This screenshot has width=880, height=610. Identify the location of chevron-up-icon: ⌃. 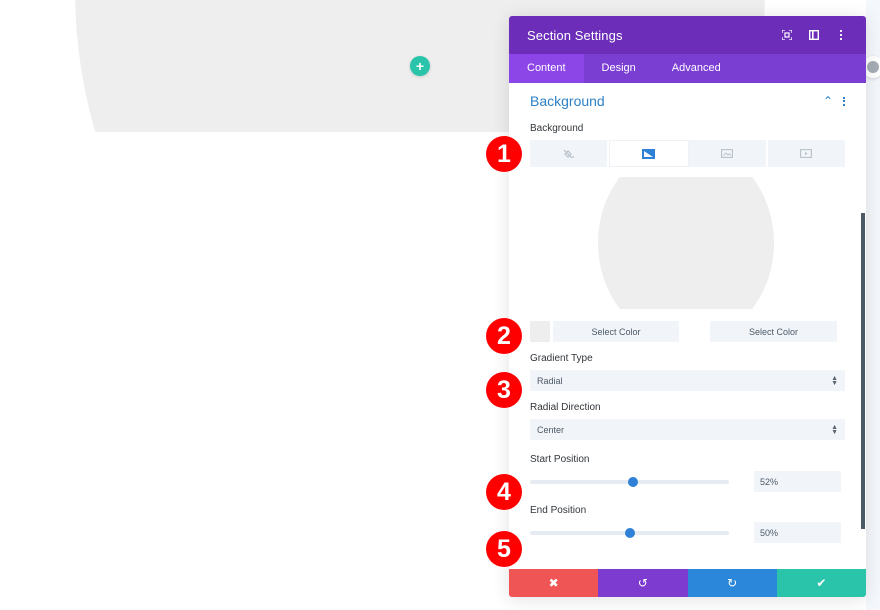
(828, 101).